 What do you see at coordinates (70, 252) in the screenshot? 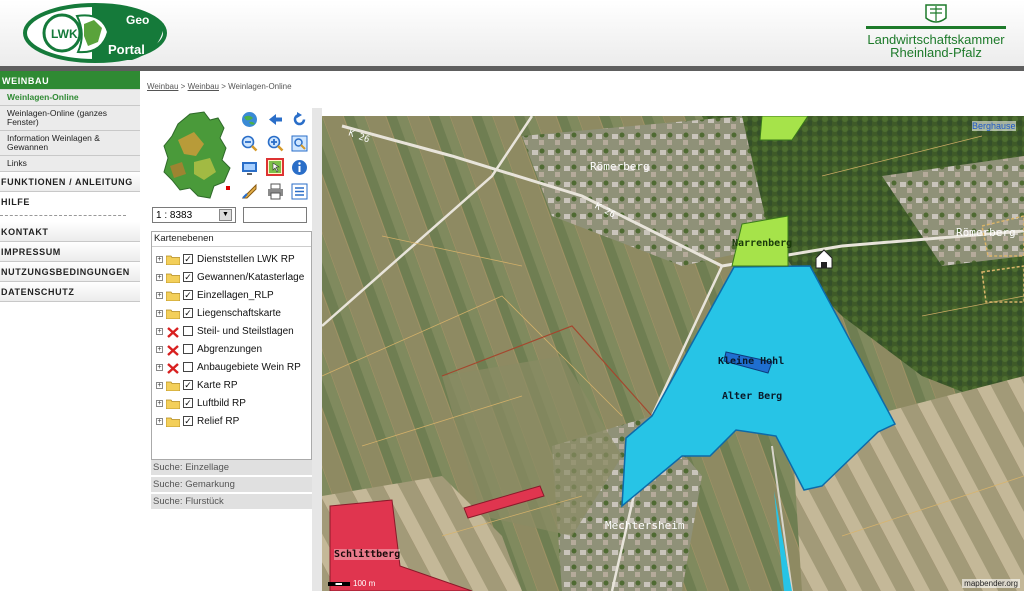
I see `nav-item-impressum: IMPRESSUM` at bounding box center [70, 252].